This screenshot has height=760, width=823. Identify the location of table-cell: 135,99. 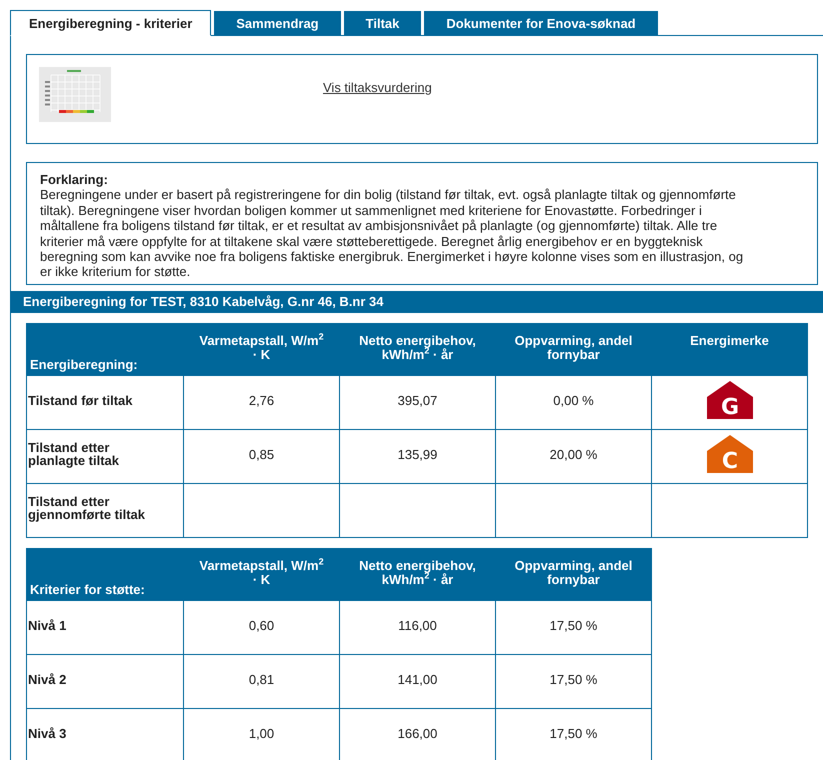
(418, 456).